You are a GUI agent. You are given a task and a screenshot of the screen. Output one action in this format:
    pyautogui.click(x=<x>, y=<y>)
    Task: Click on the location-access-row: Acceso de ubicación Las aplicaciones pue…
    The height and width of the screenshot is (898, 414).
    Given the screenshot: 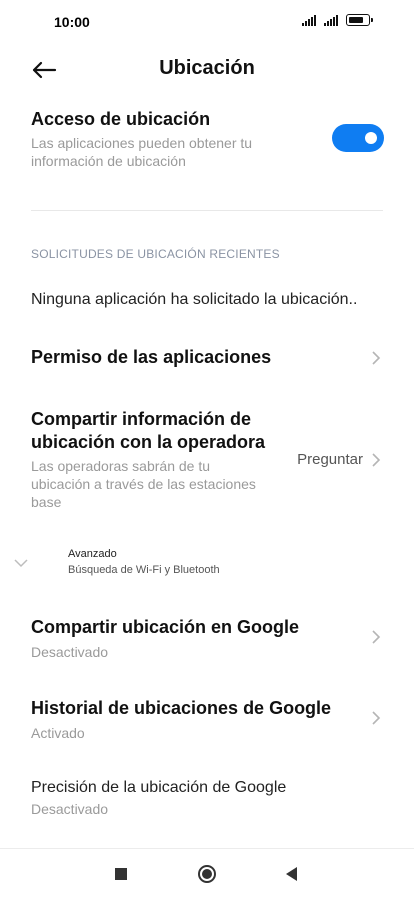 What is the action you would take?
    pyautogui.click(x=176, y=139)
    